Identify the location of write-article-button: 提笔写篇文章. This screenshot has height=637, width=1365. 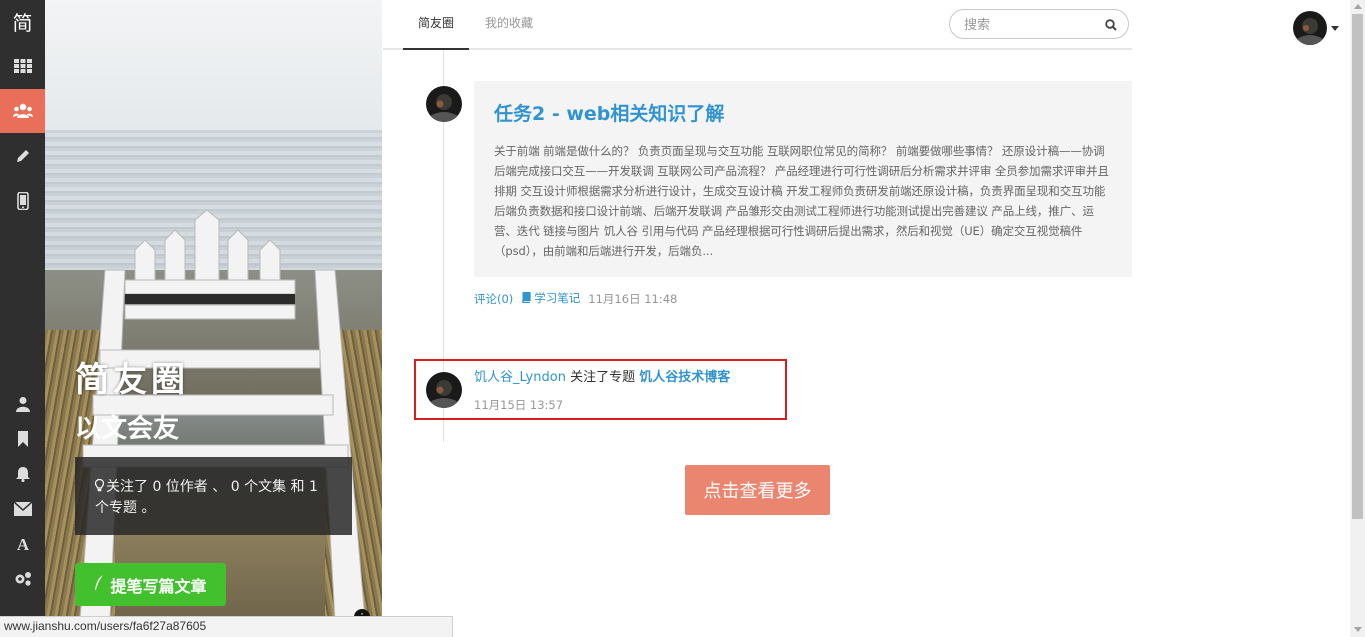
(150, 584).